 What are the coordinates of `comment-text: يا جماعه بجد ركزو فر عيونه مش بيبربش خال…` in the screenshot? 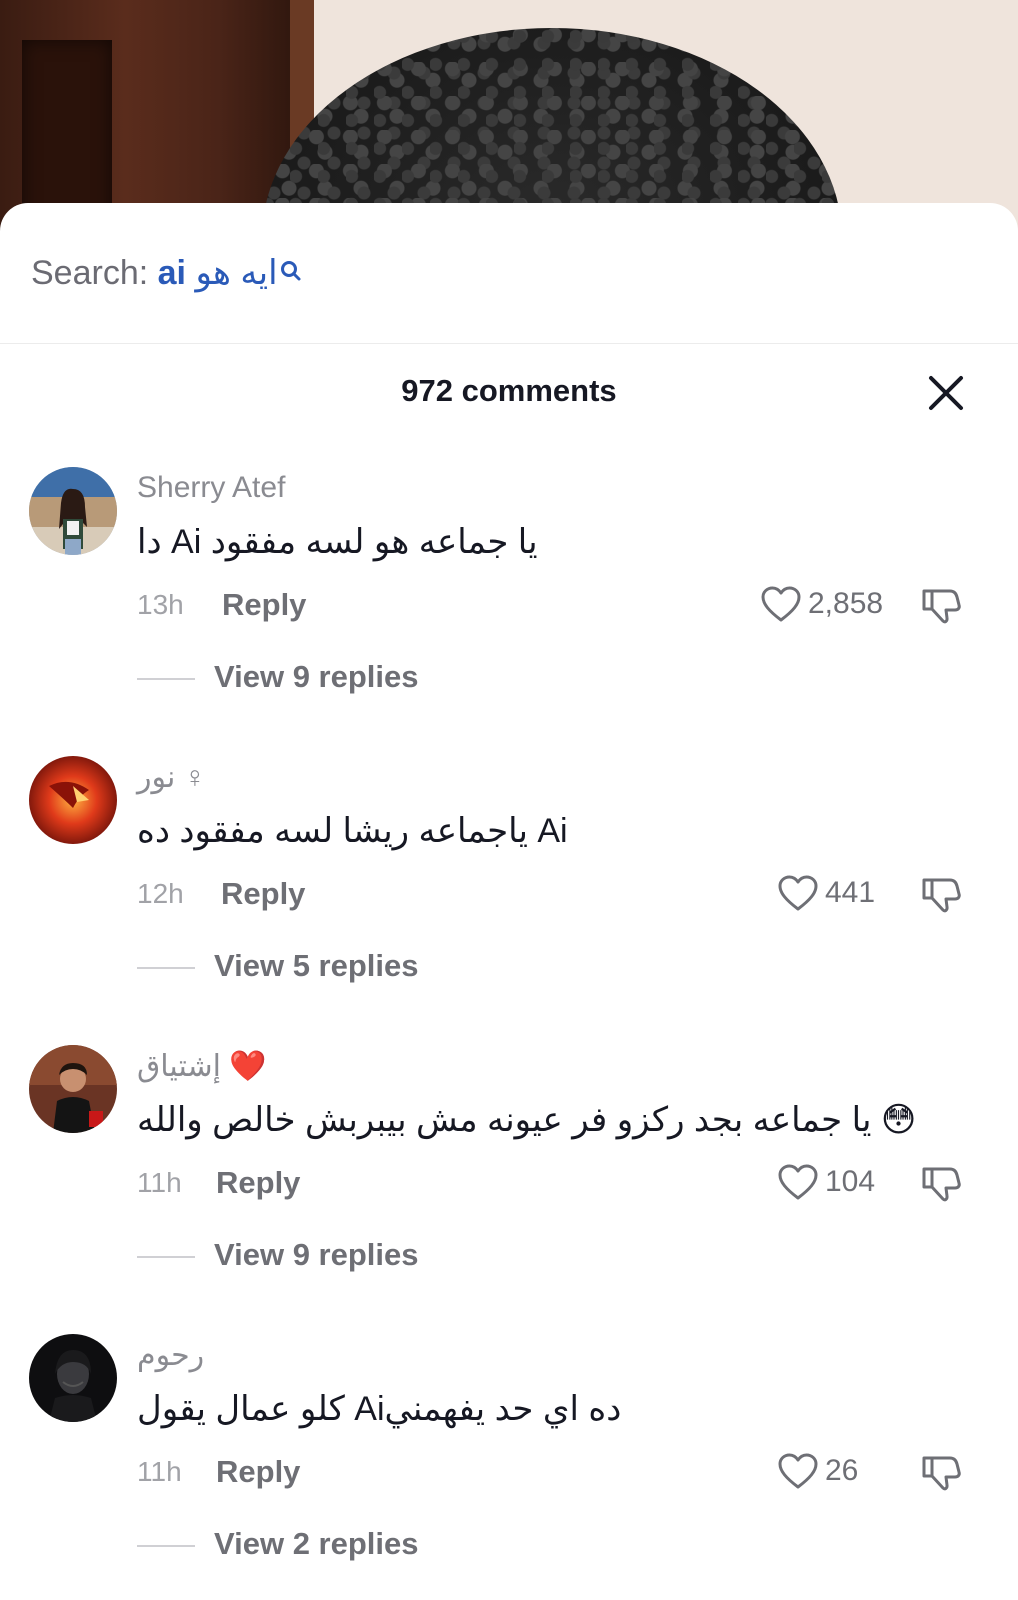 It's located at (527, 1120).